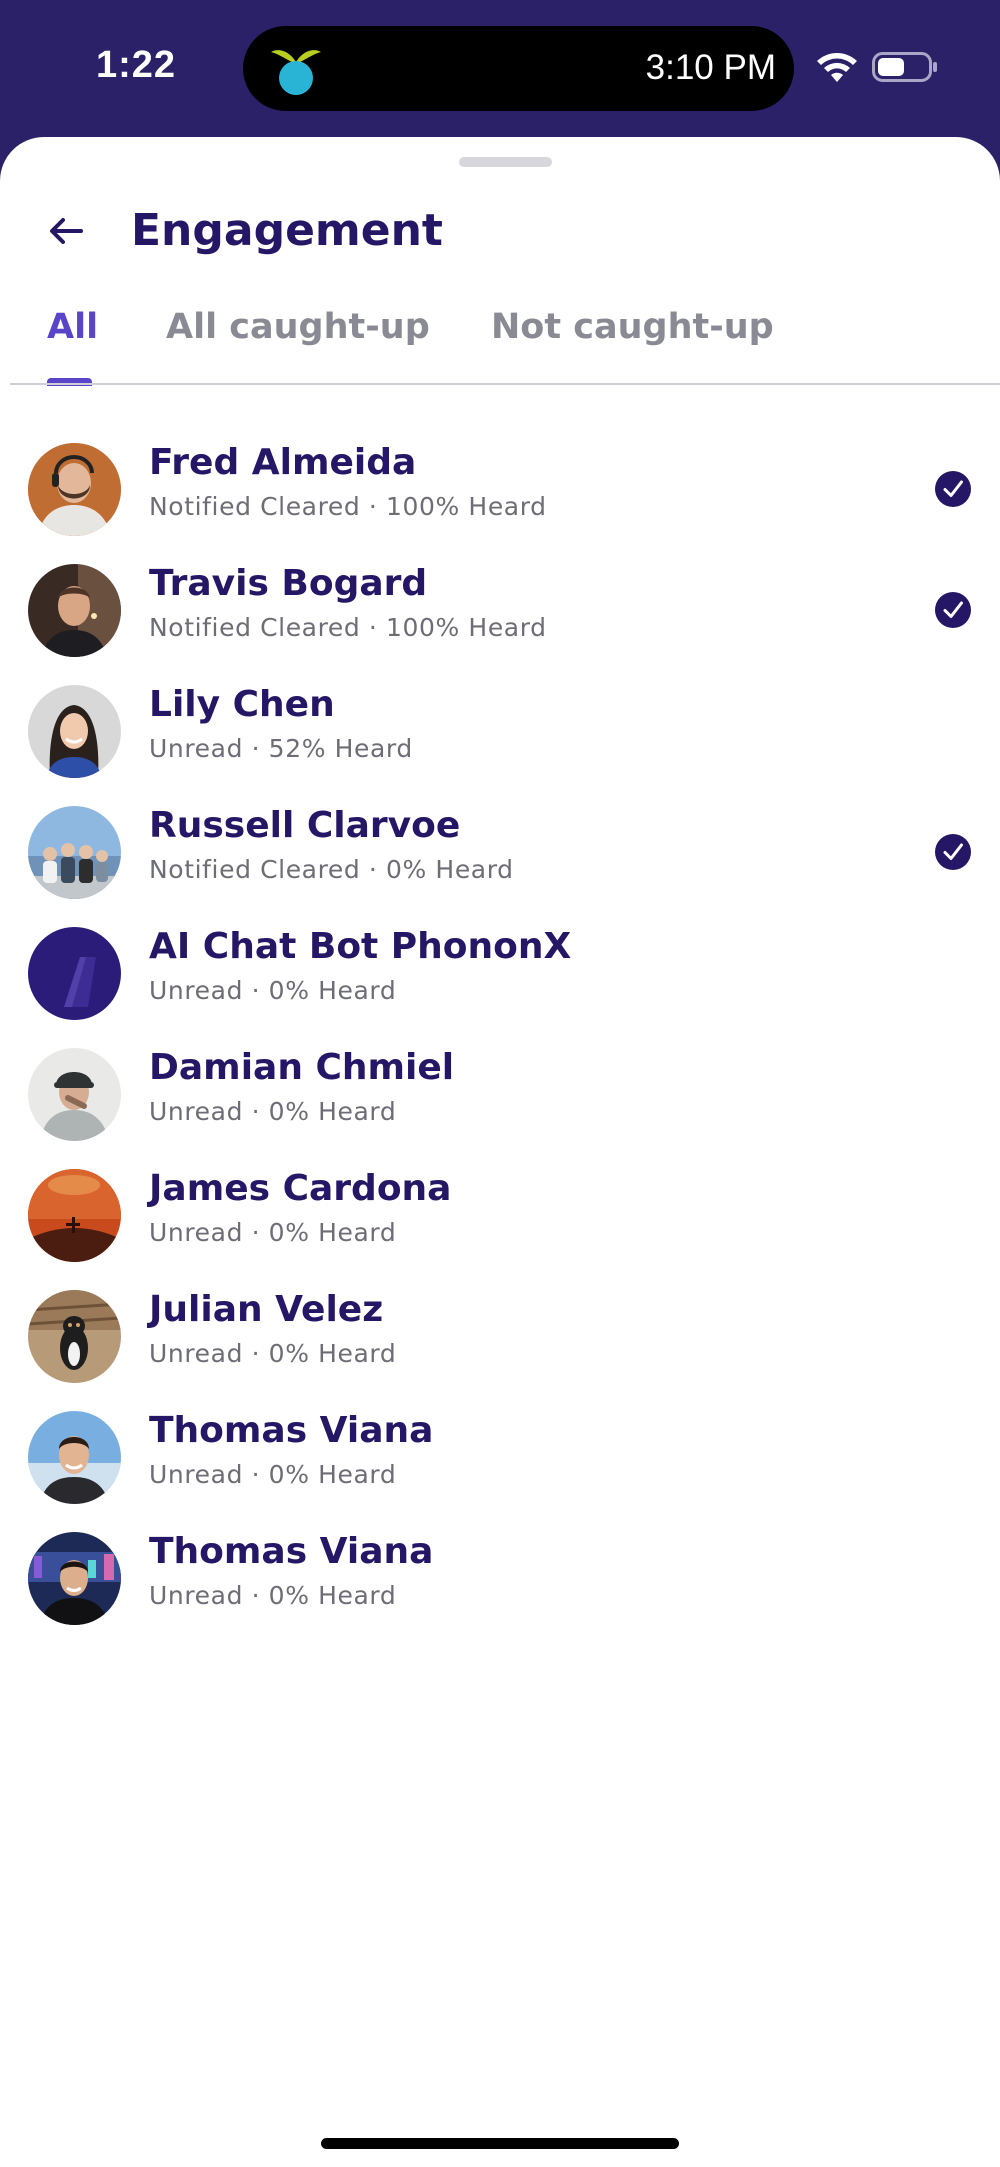 The height and width of the screenshot is (2167, 1000). What do you see at coordinates (72, 327) in the screenshot?
I see `tab-all: All` at bounding box center [72, 327].